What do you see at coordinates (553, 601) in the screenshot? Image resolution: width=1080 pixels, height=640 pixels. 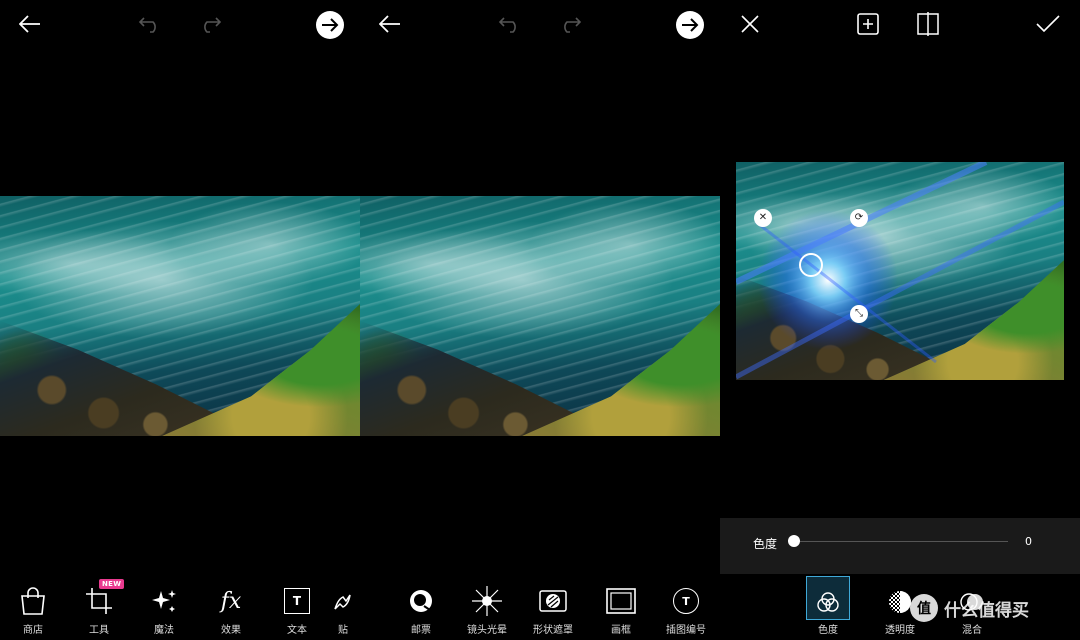 I see `shape-mask-icon` at bounding box center [553, 601].